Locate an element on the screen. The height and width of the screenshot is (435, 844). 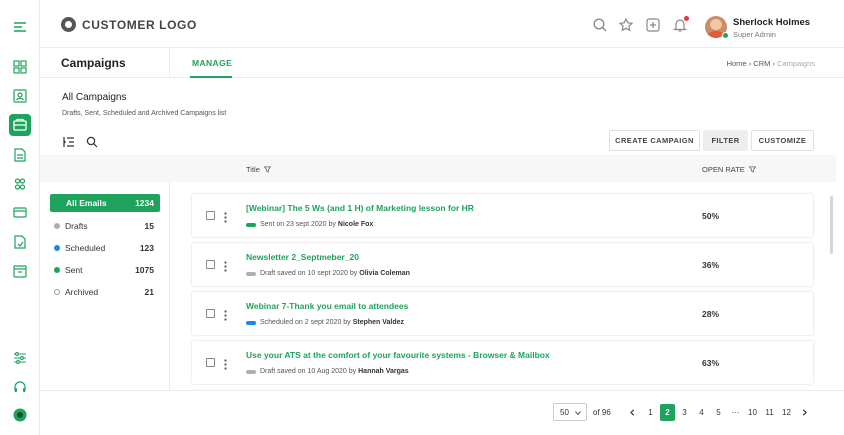
customer-logo: CUSTOMER LOGO is located at coordinates (129, 24).